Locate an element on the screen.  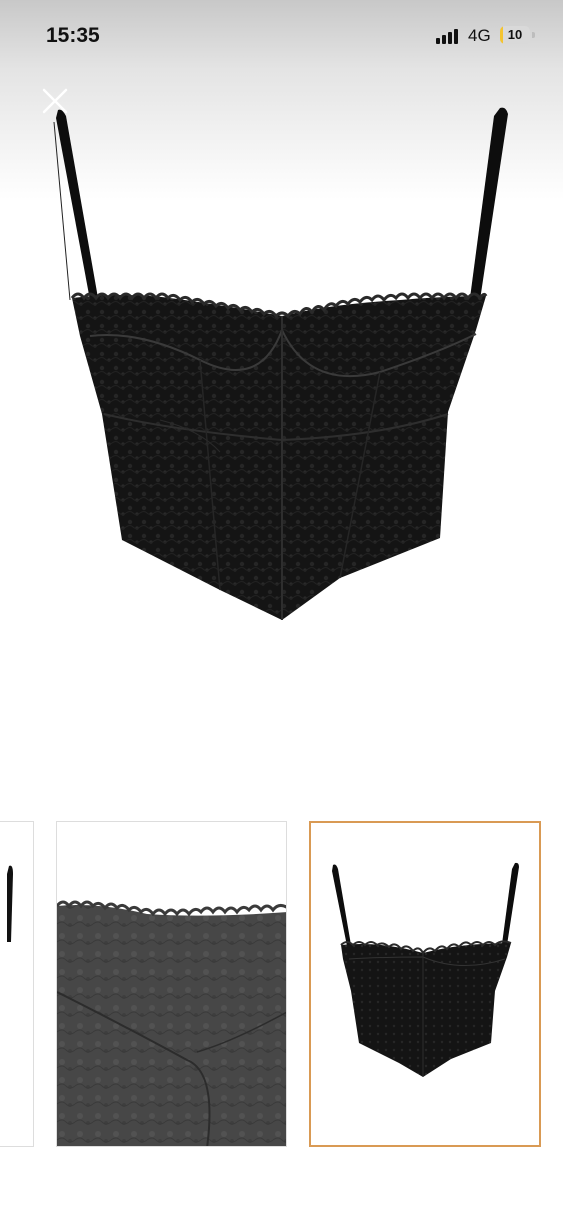
battery-level: 10 is located at coordinates (515, 34).